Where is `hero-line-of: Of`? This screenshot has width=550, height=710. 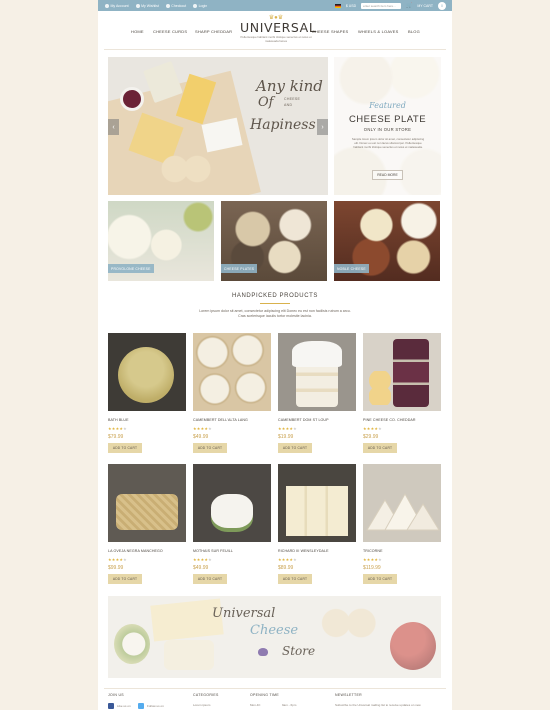 hero-line-of: Of is located at coordinates (266, 102).